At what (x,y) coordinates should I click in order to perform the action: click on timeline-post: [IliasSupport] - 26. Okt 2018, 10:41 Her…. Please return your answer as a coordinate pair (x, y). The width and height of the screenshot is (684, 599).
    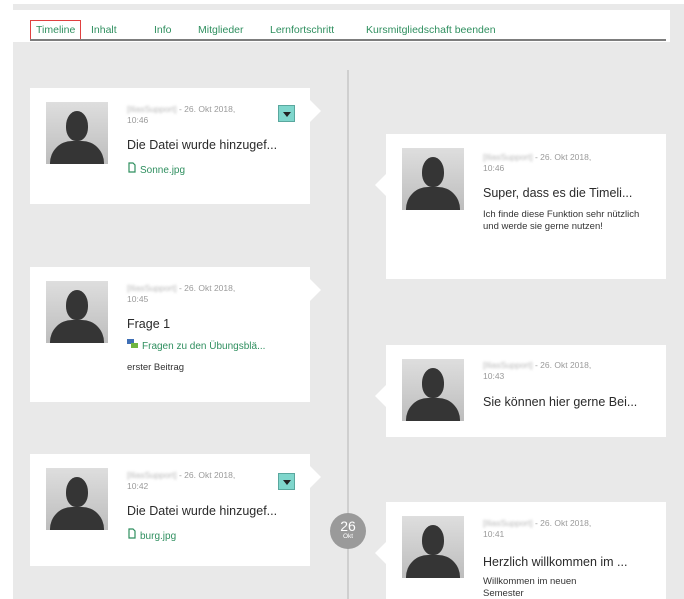
    Looking at the image, I should click on (520, 550).